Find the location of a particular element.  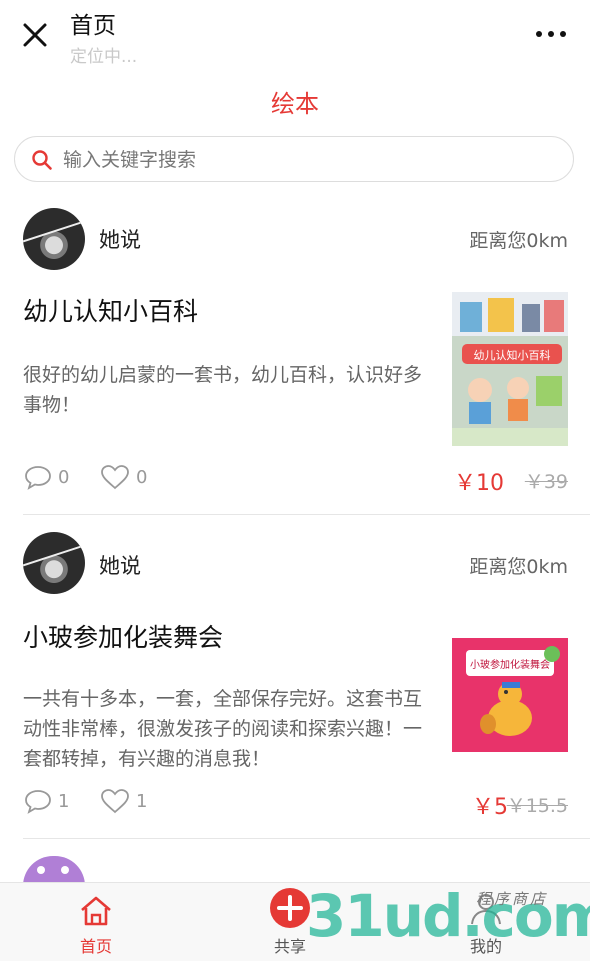

home-icon is located at coordinates (96, 911).